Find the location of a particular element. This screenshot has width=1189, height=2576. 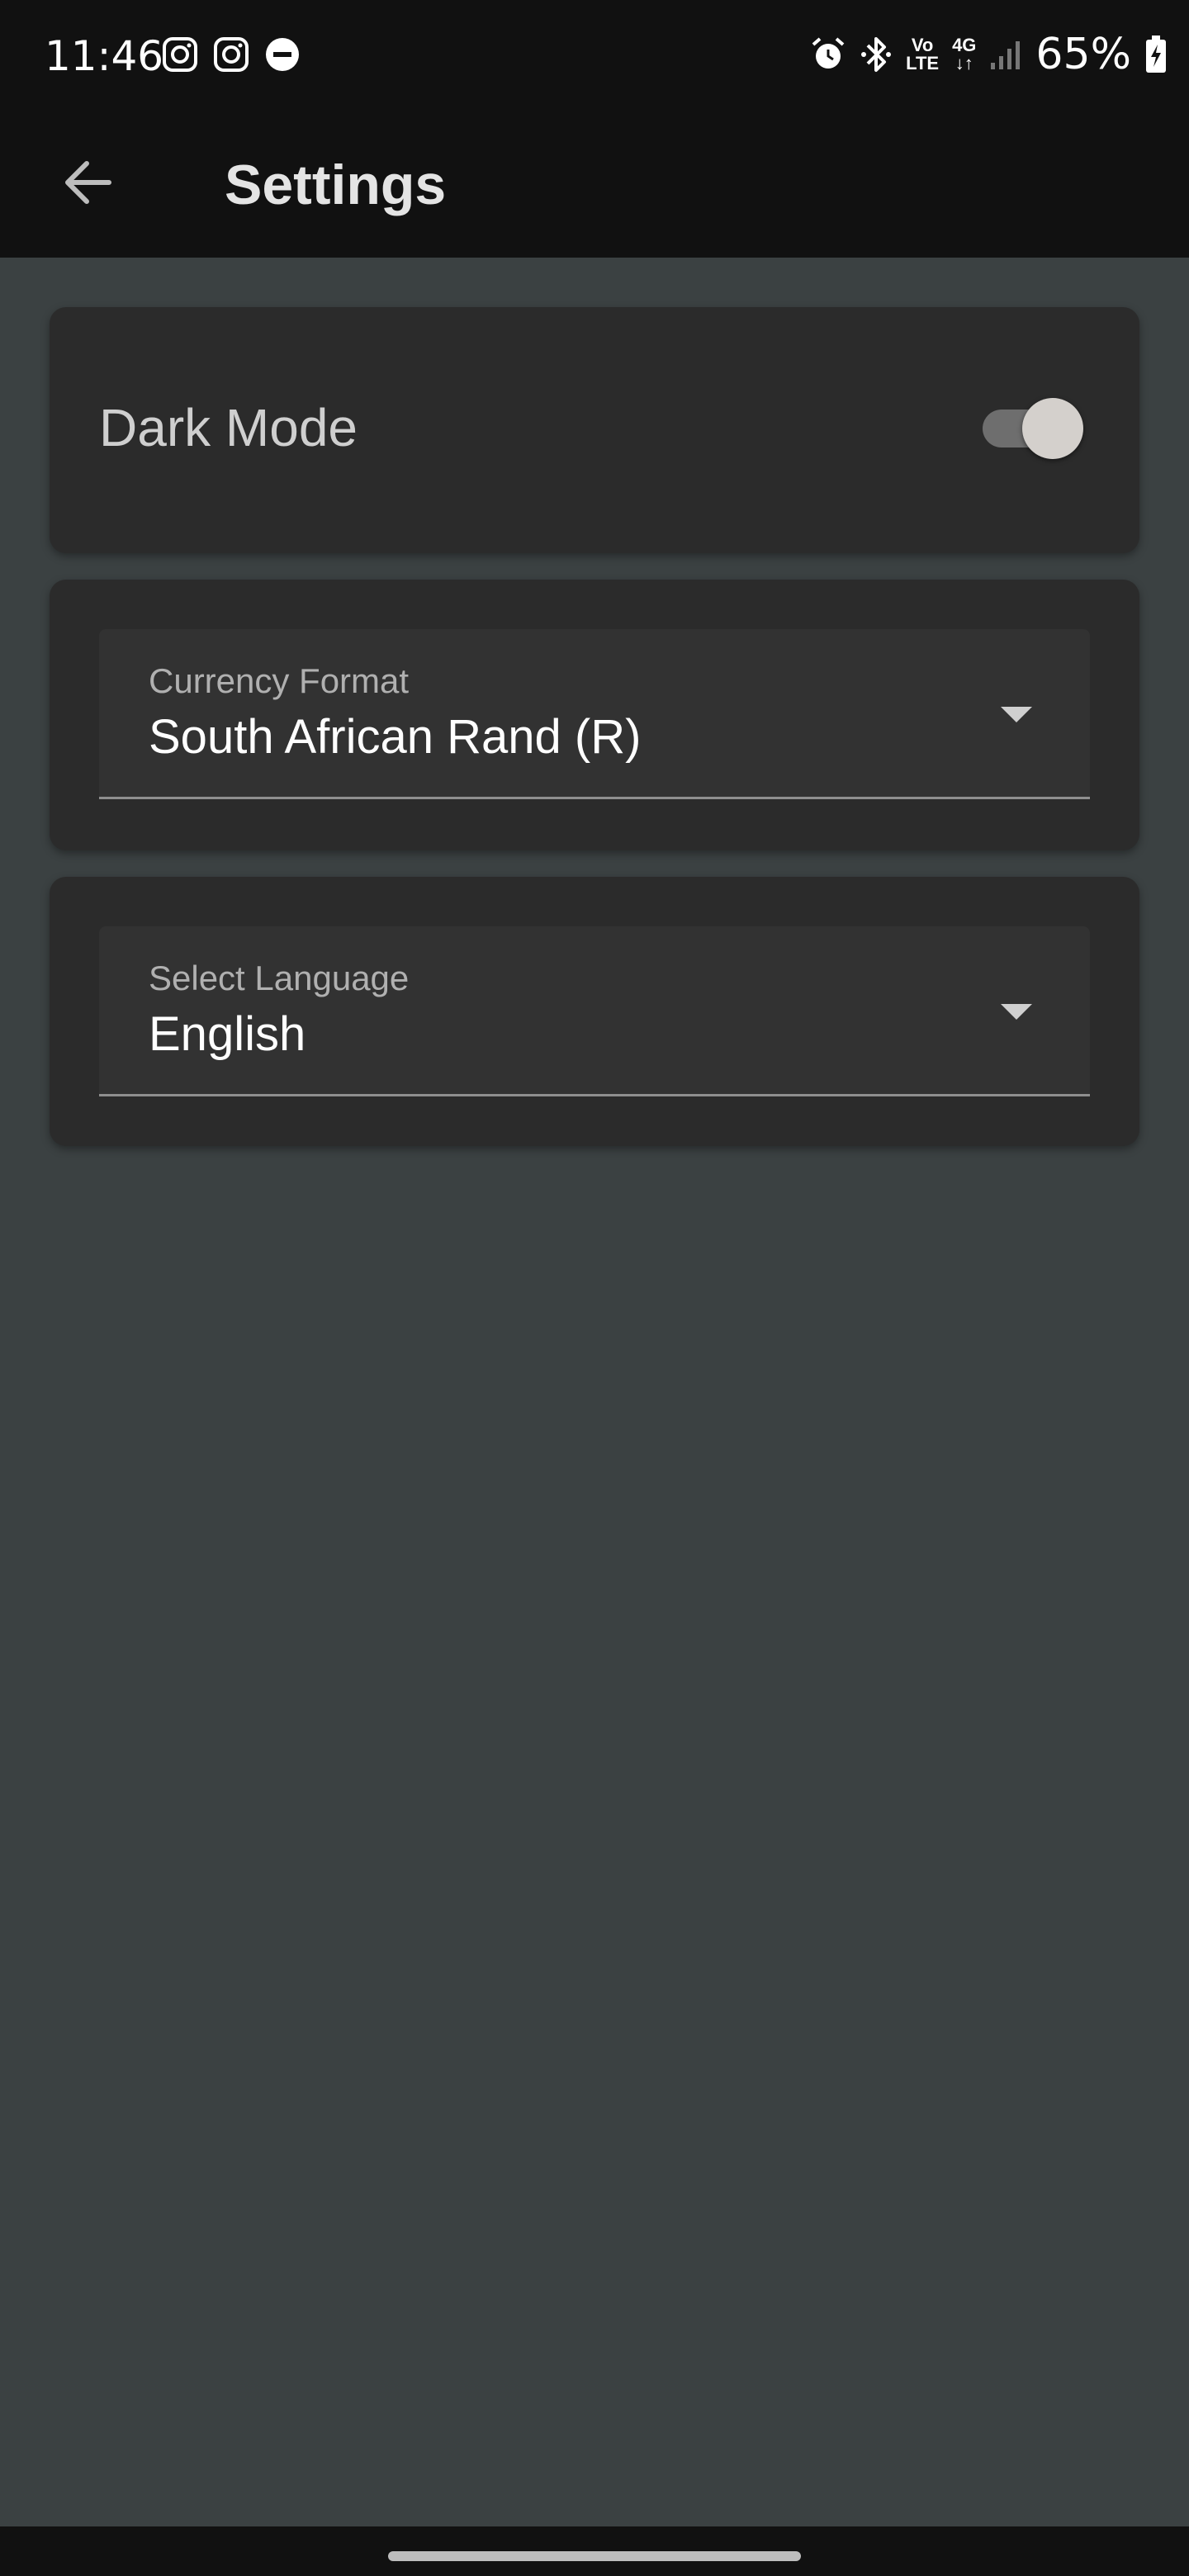

language-dropdown-label: Select Language is located at coordinates (279, 978).